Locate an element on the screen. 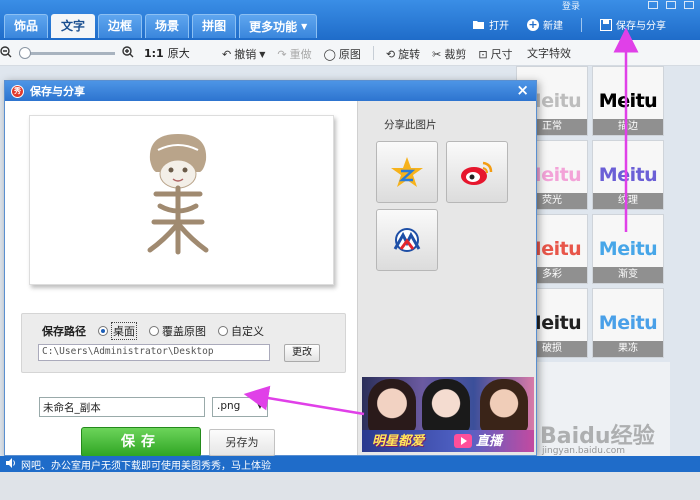 The height and width of the screenshot is (500, 700). tab-label: 边框 is located at coordinates (120, 26).